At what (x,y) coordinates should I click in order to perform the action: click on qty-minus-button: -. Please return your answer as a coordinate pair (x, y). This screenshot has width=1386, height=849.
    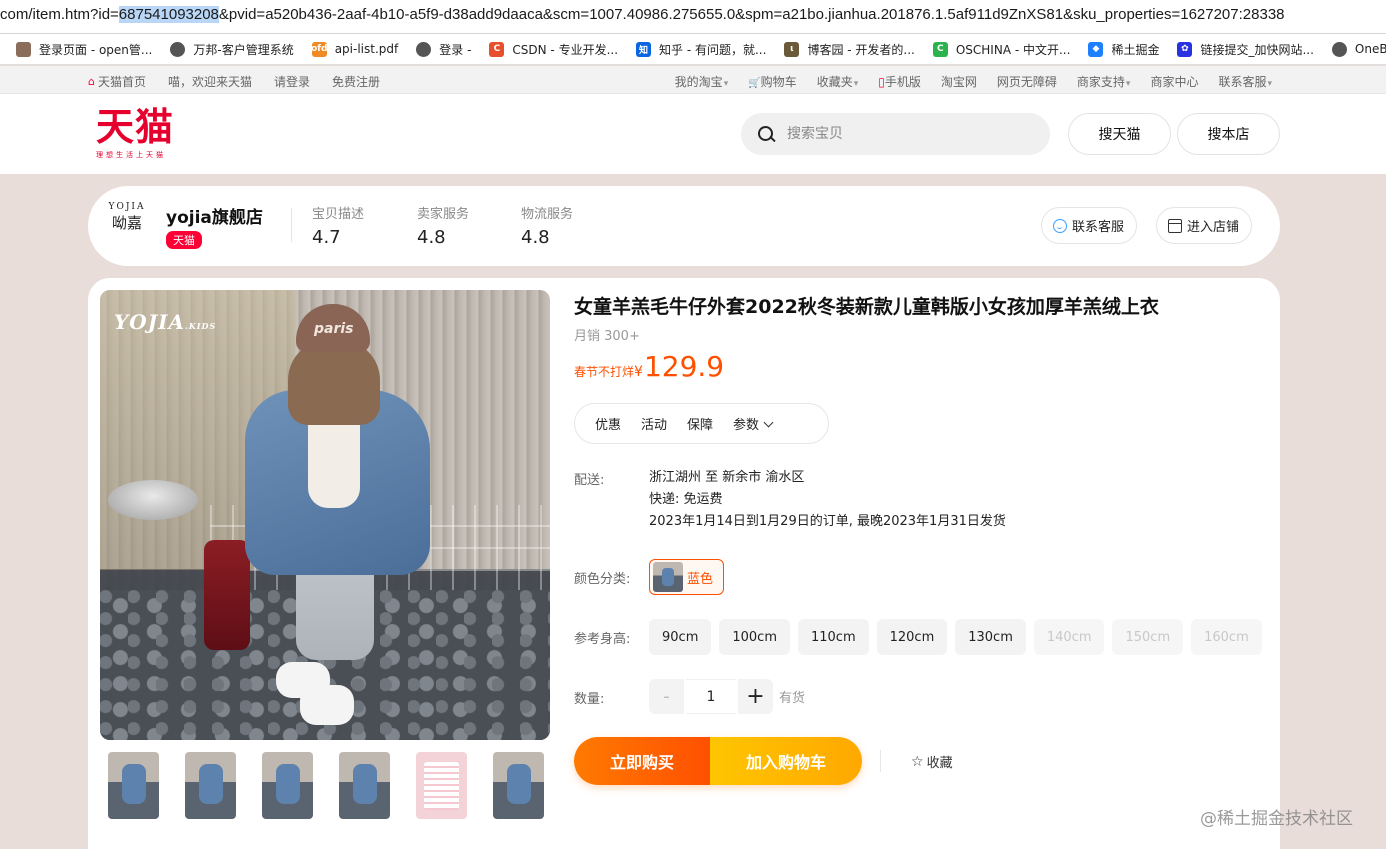
    Looking at the image, I should click on (666, 696).